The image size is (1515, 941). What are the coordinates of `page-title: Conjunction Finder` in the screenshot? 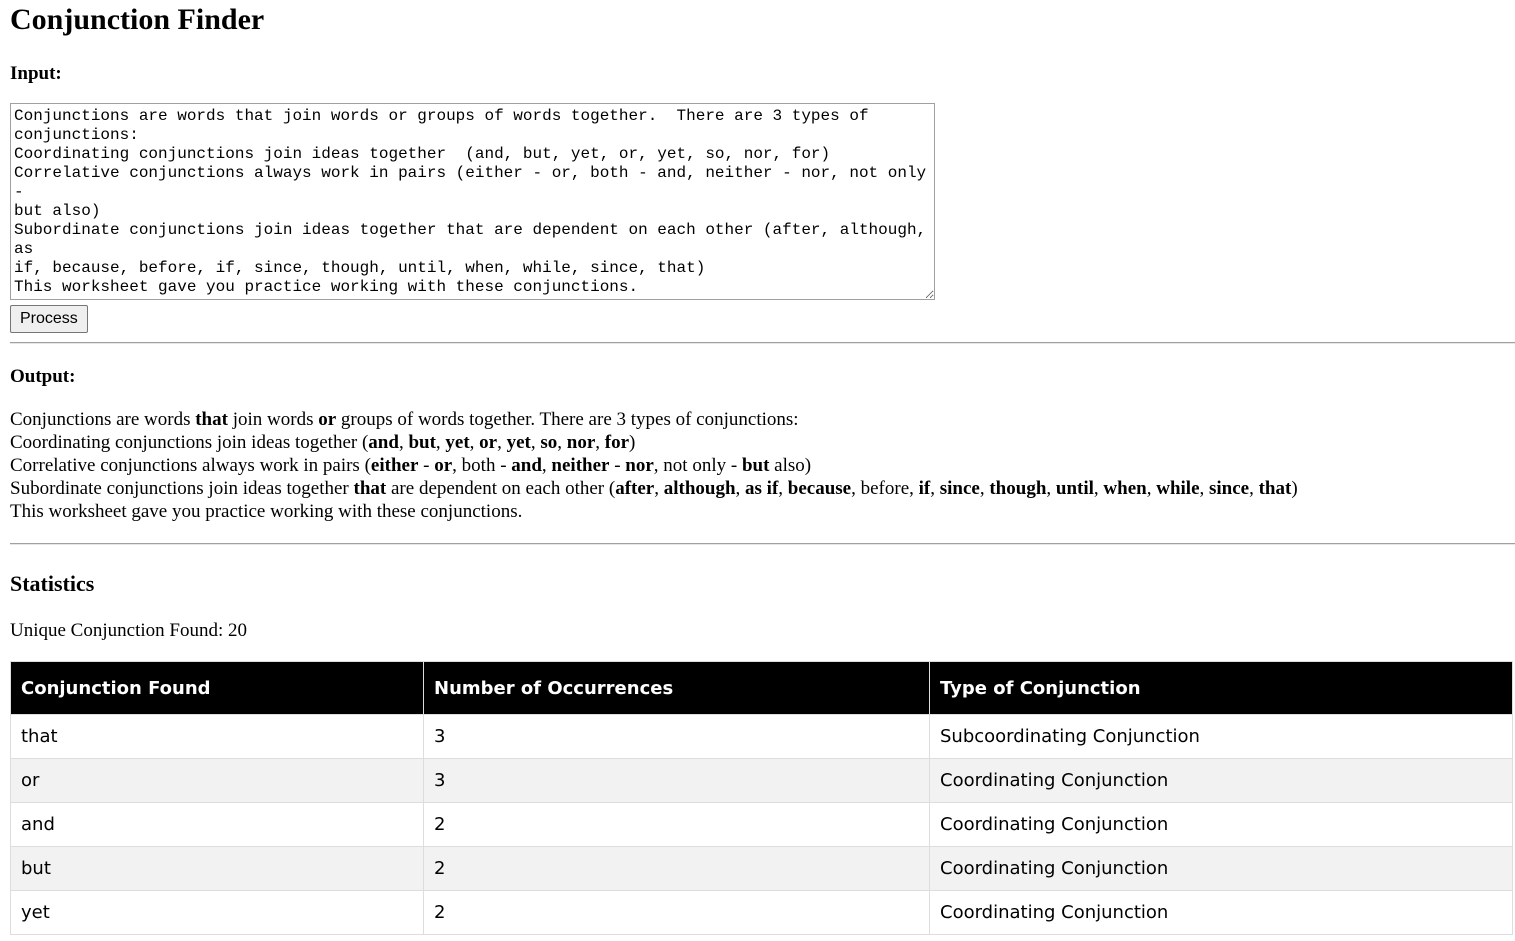 It's located at (137, 19).